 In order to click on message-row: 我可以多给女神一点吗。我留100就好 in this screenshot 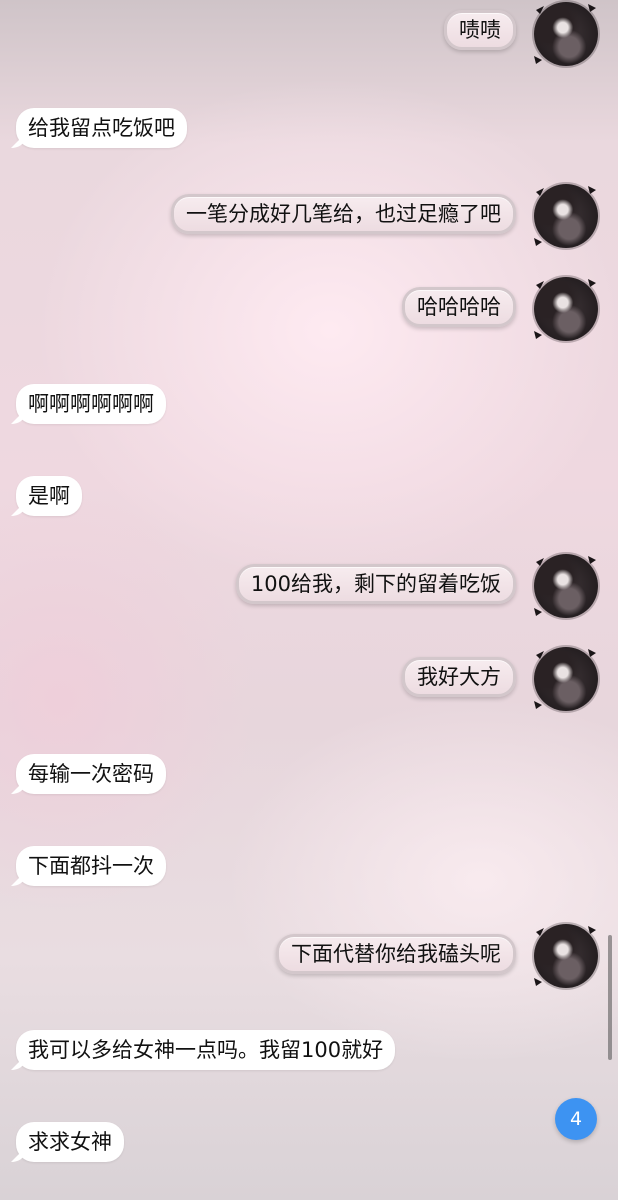, I will do `click(309, 1046)`.